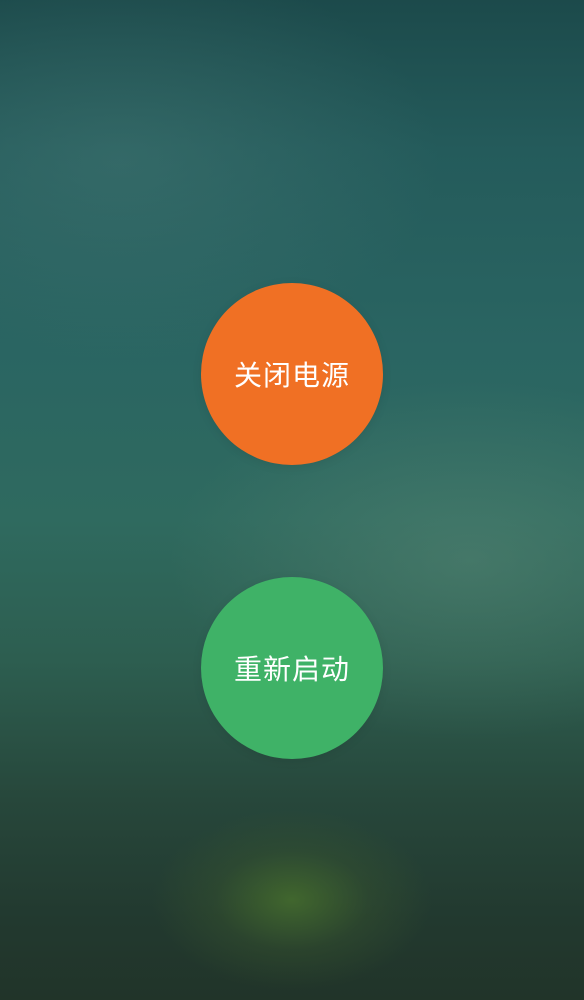 The height and width of the screenshot is (1000, 584). I want to click on reboot-button: 重新启动, so click(292, 668).